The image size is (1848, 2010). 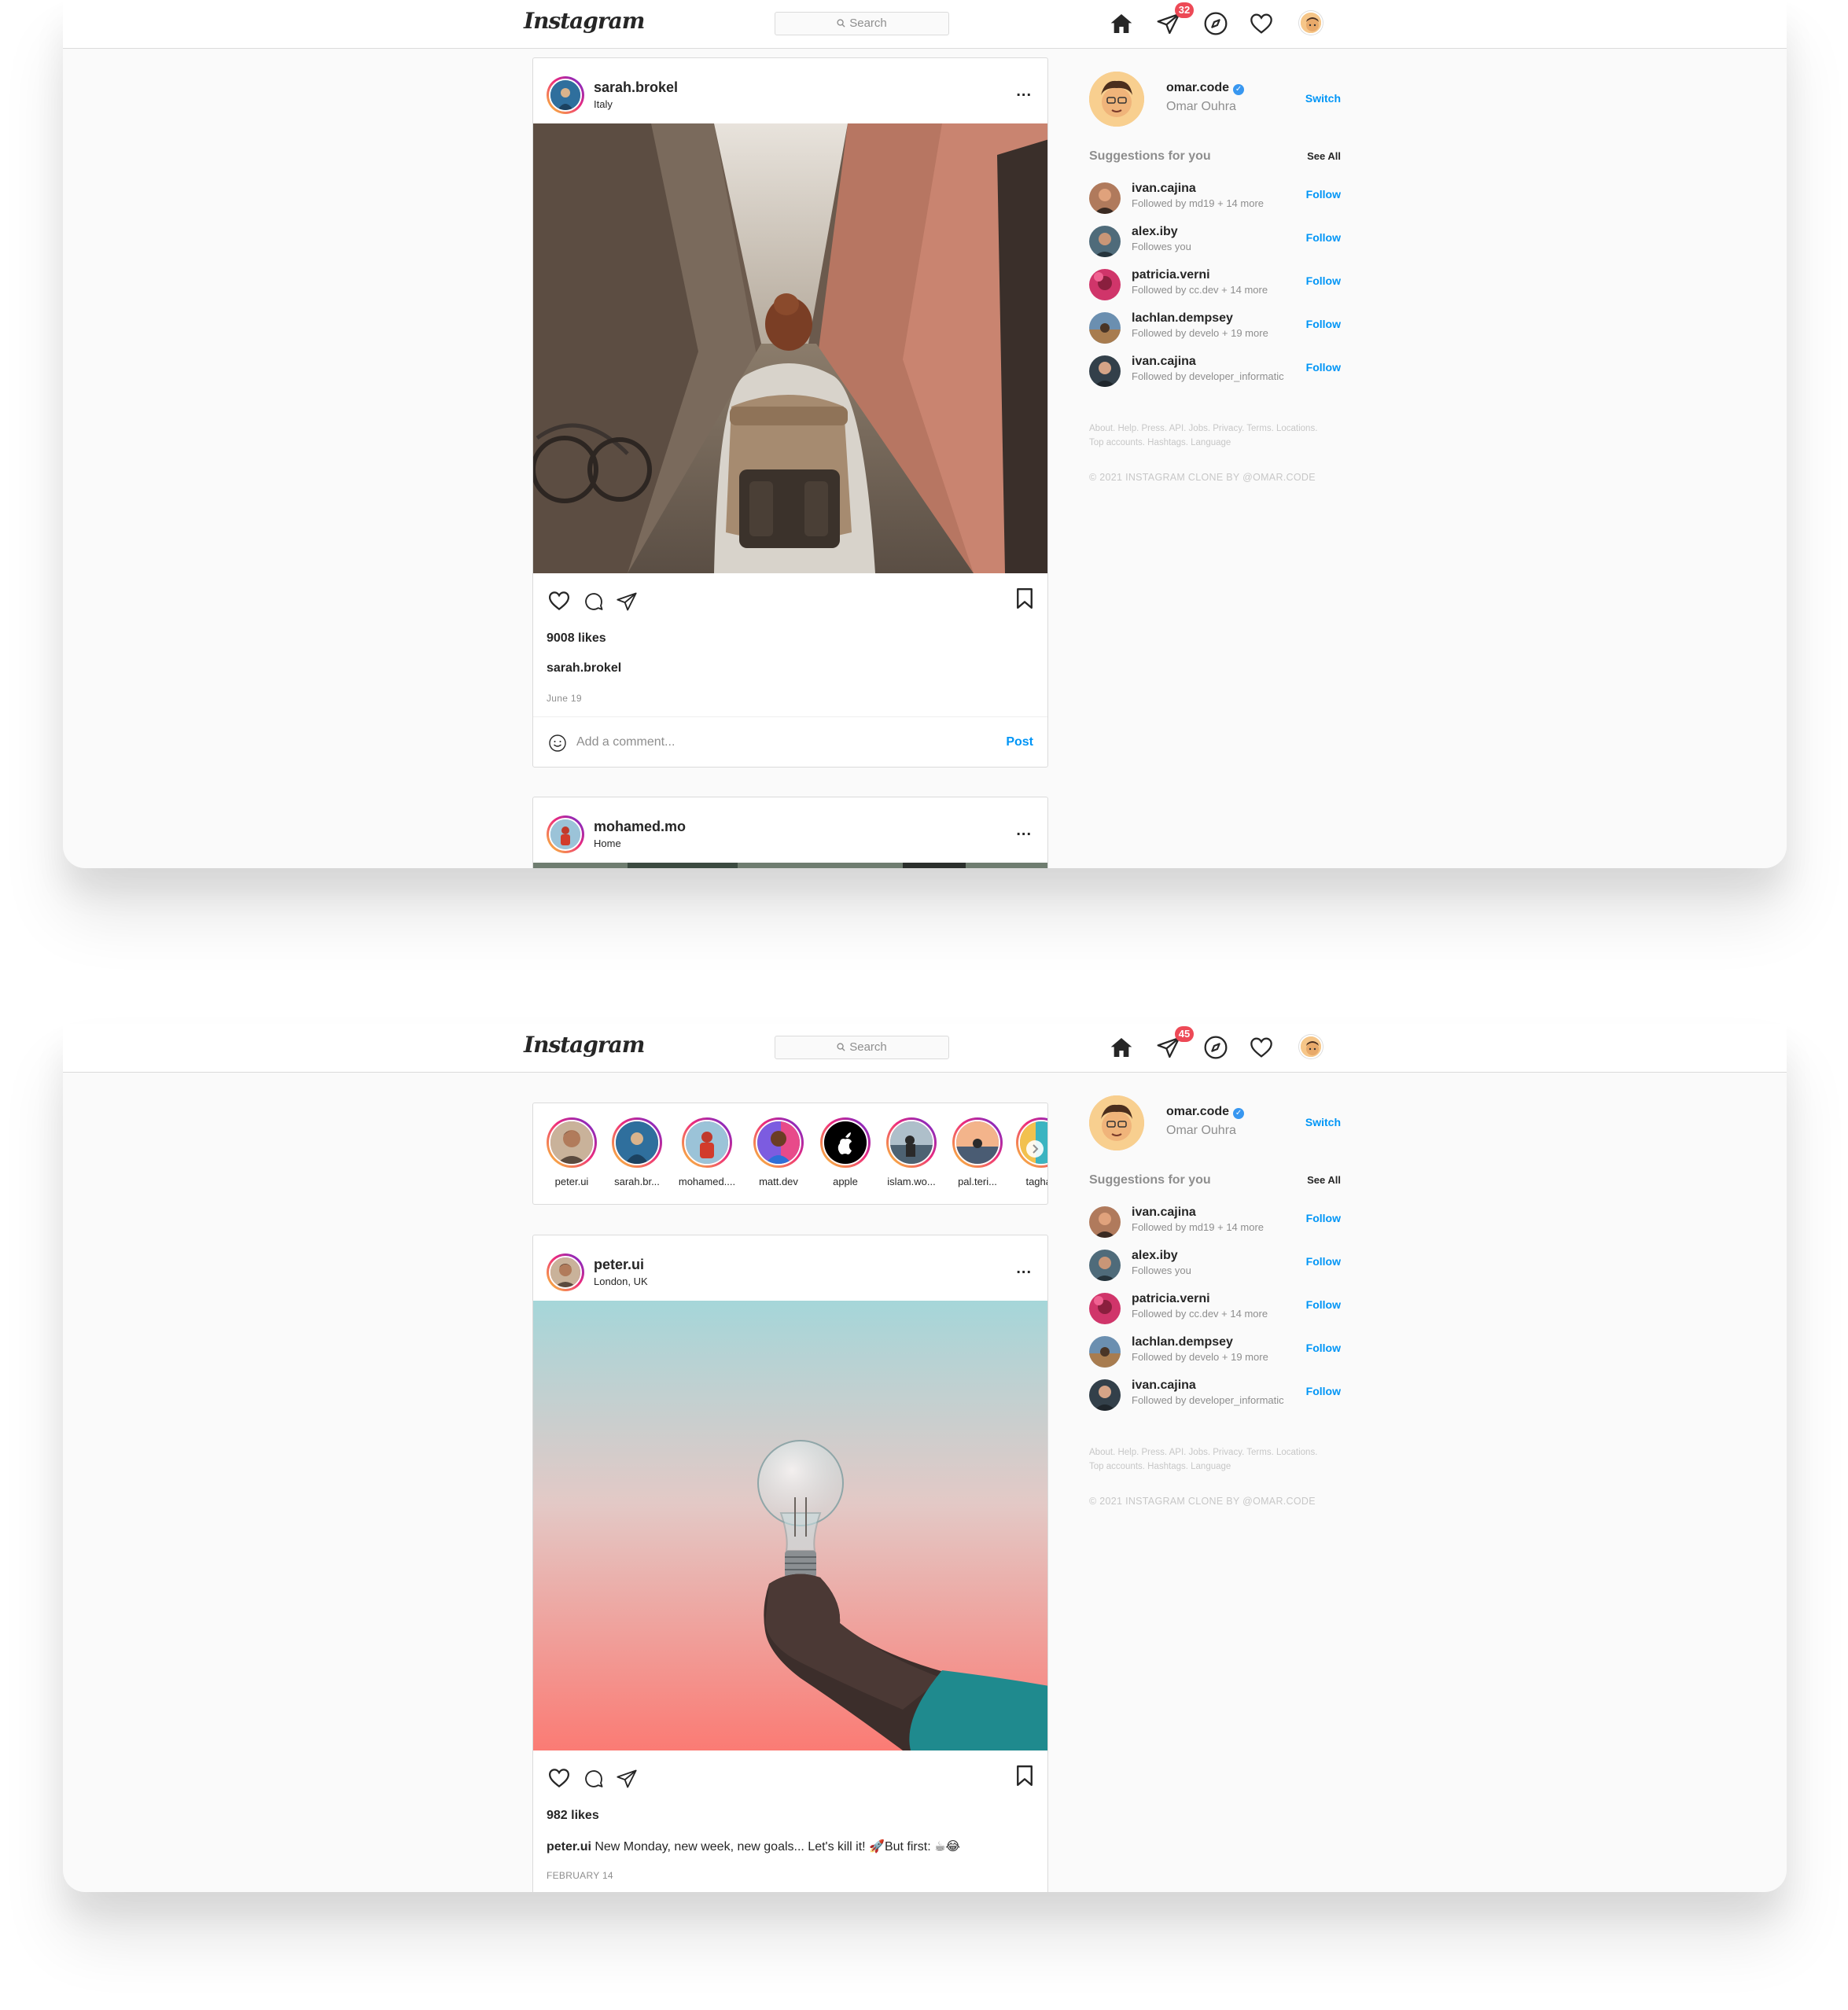 I want to click on next-stories-chevron-icon, so click(x=1034, y=1149).